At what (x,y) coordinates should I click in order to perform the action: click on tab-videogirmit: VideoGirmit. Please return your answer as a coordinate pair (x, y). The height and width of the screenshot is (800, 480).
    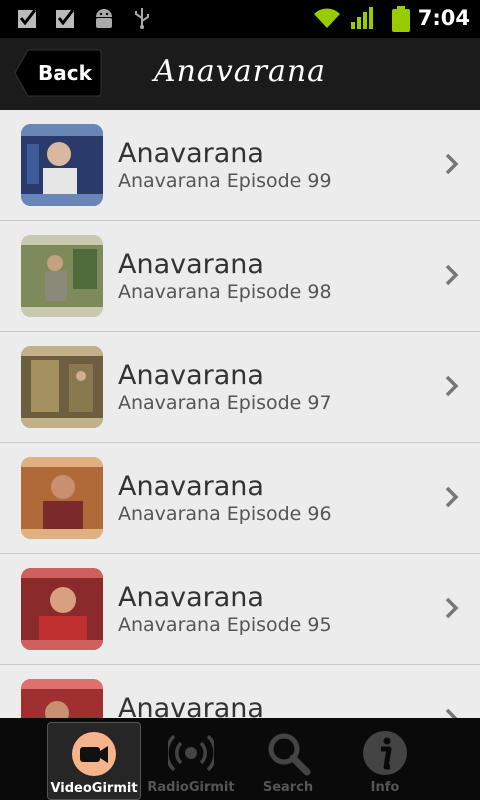
    Looking at the image, I should click on (94, 761).